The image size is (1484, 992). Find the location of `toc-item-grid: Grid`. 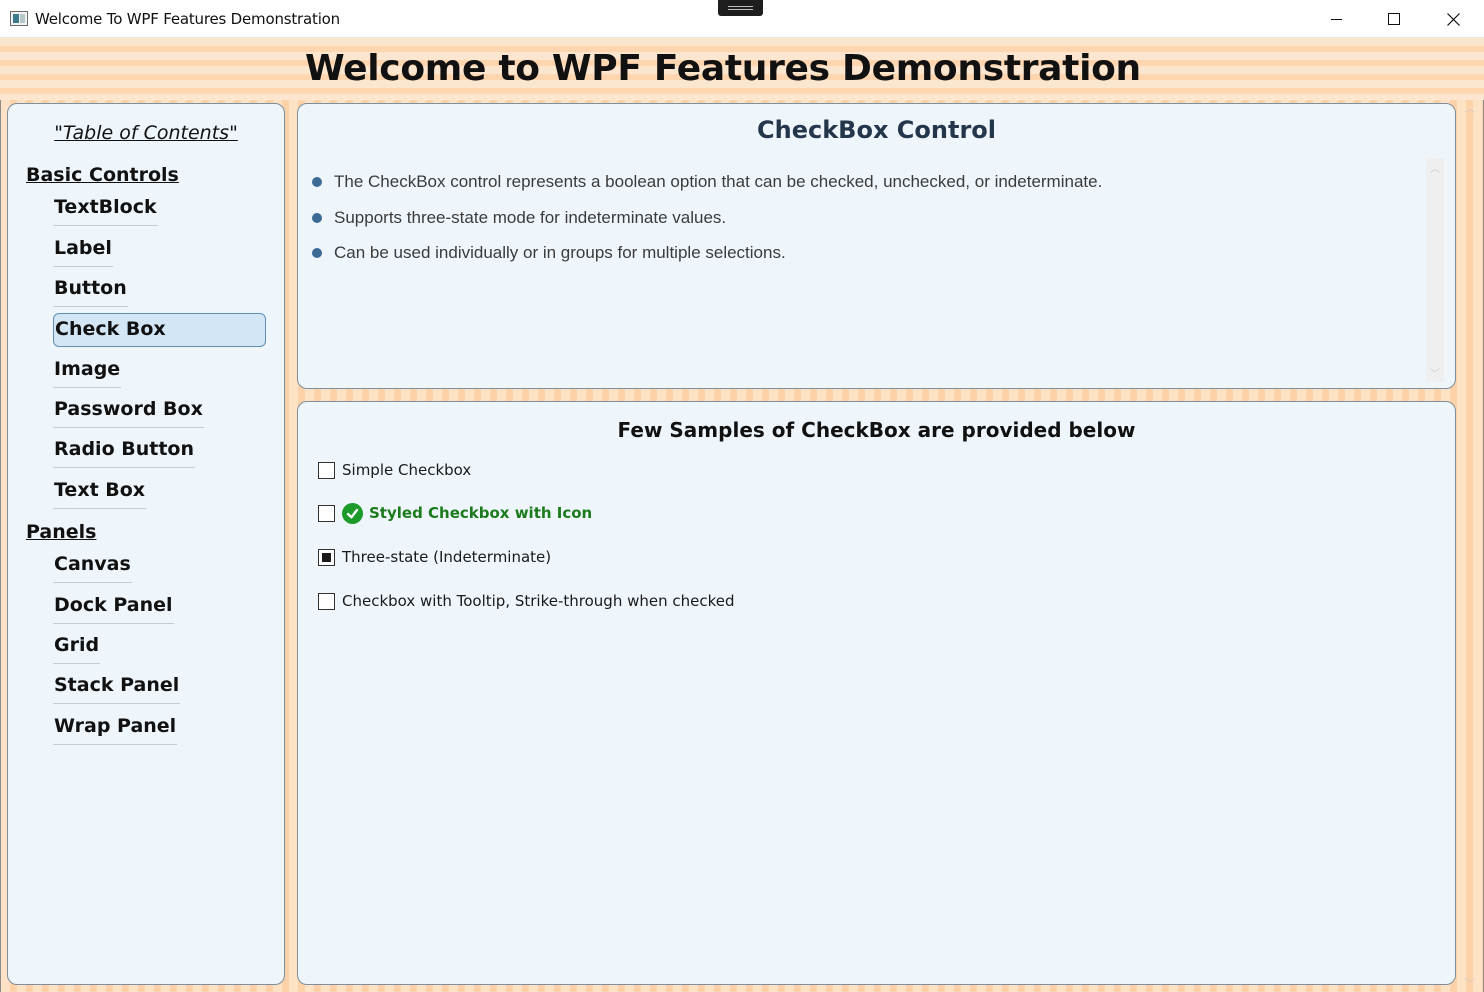

toc-item-grid: Grid is located at coordinates (77, 647).